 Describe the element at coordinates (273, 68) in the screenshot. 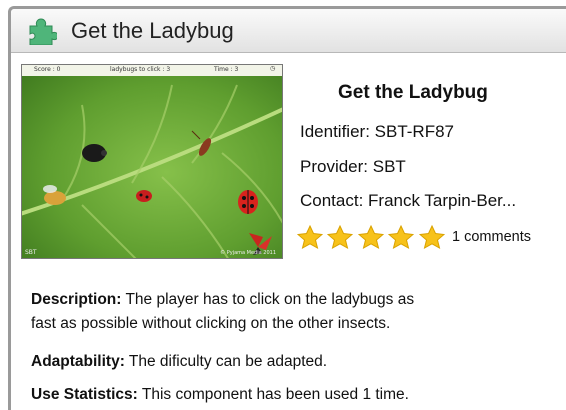

I see `timer-icon: ◷` at that location.